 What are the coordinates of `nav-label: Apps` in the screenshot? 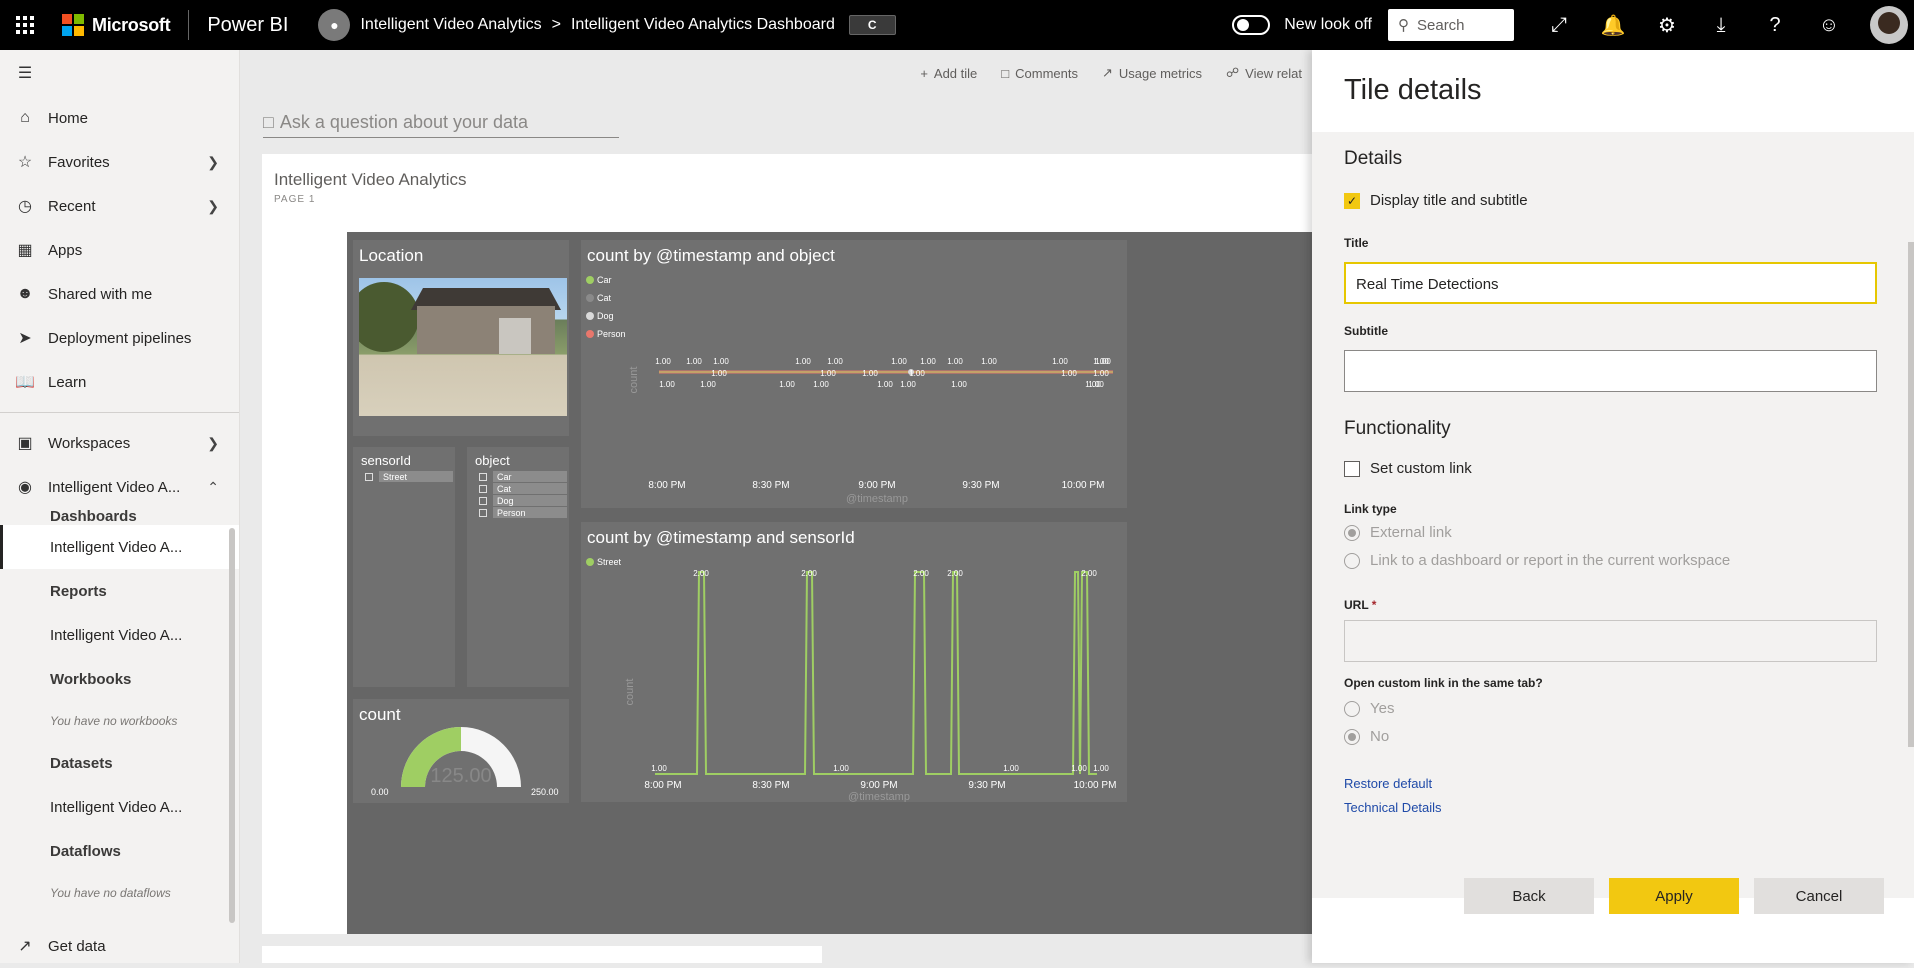 It's located at (65, 250).